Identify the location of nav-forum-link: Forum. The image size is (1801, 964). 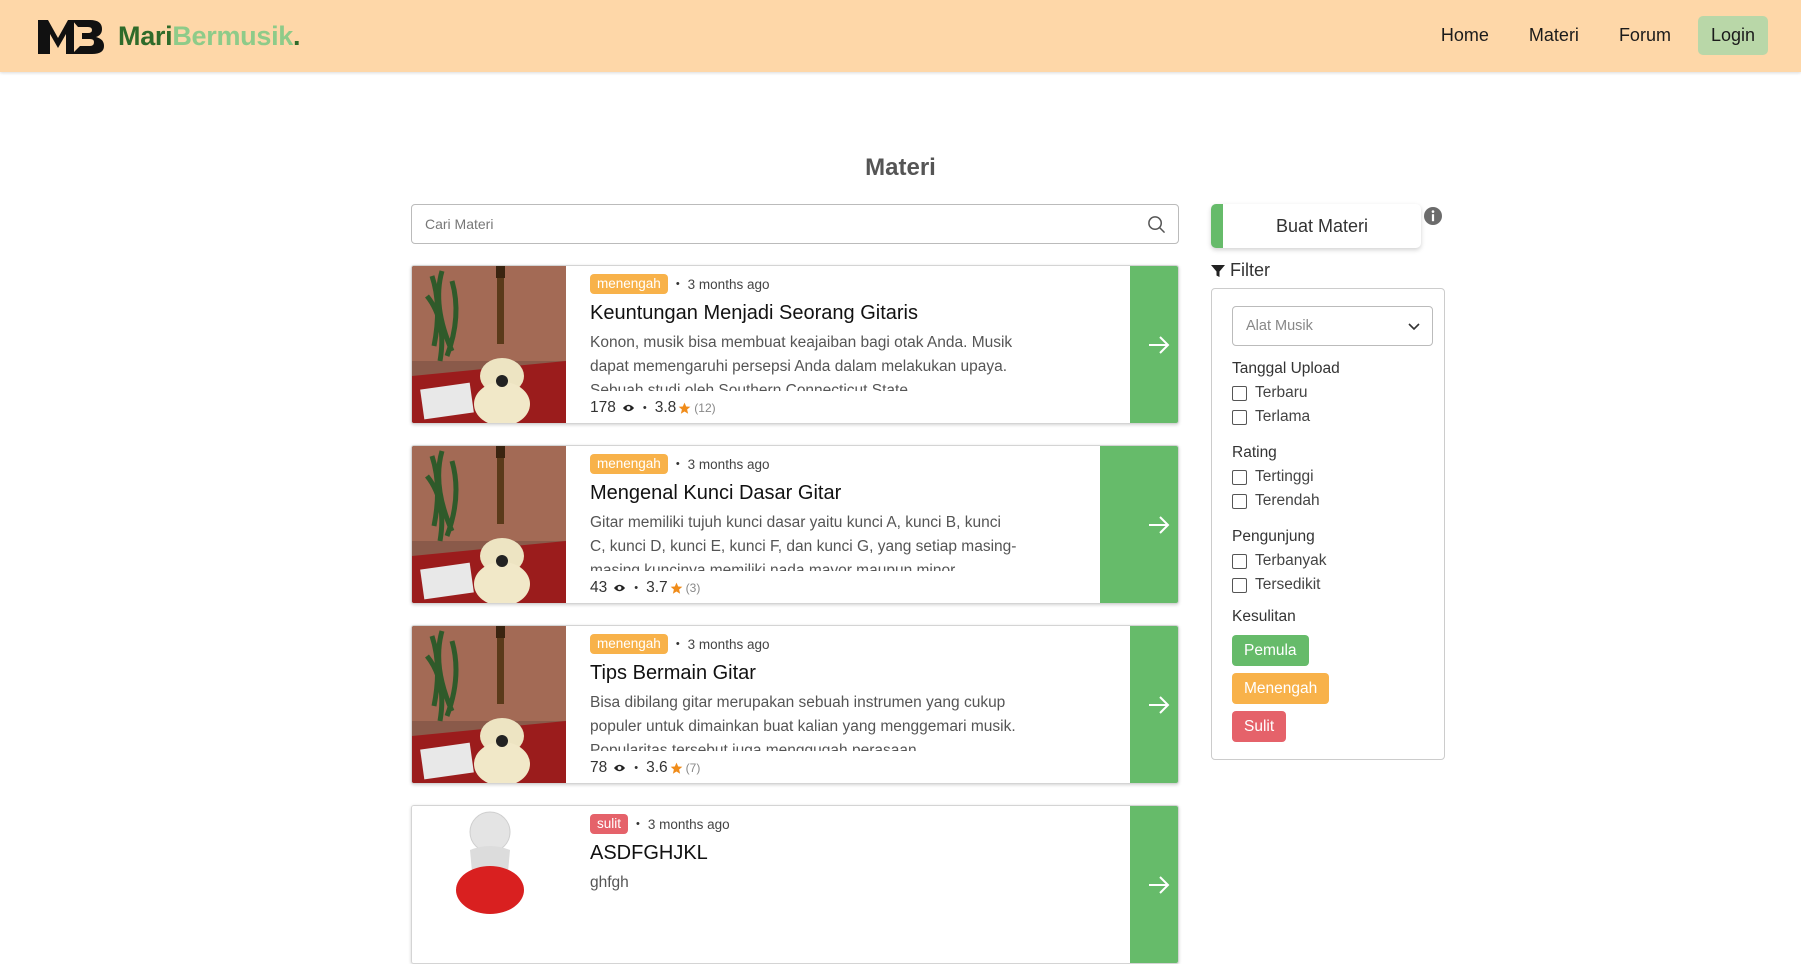
(1645, 35).